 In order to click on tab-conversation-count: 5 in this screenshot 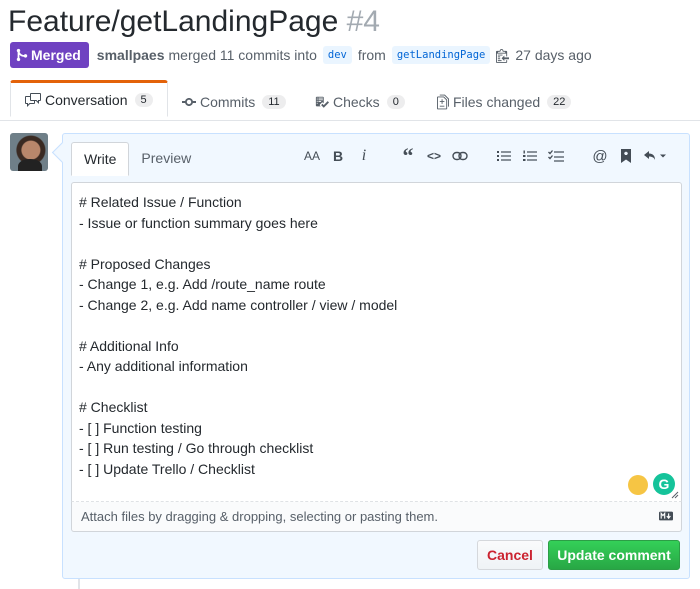, I will do `click(143, 99)`.